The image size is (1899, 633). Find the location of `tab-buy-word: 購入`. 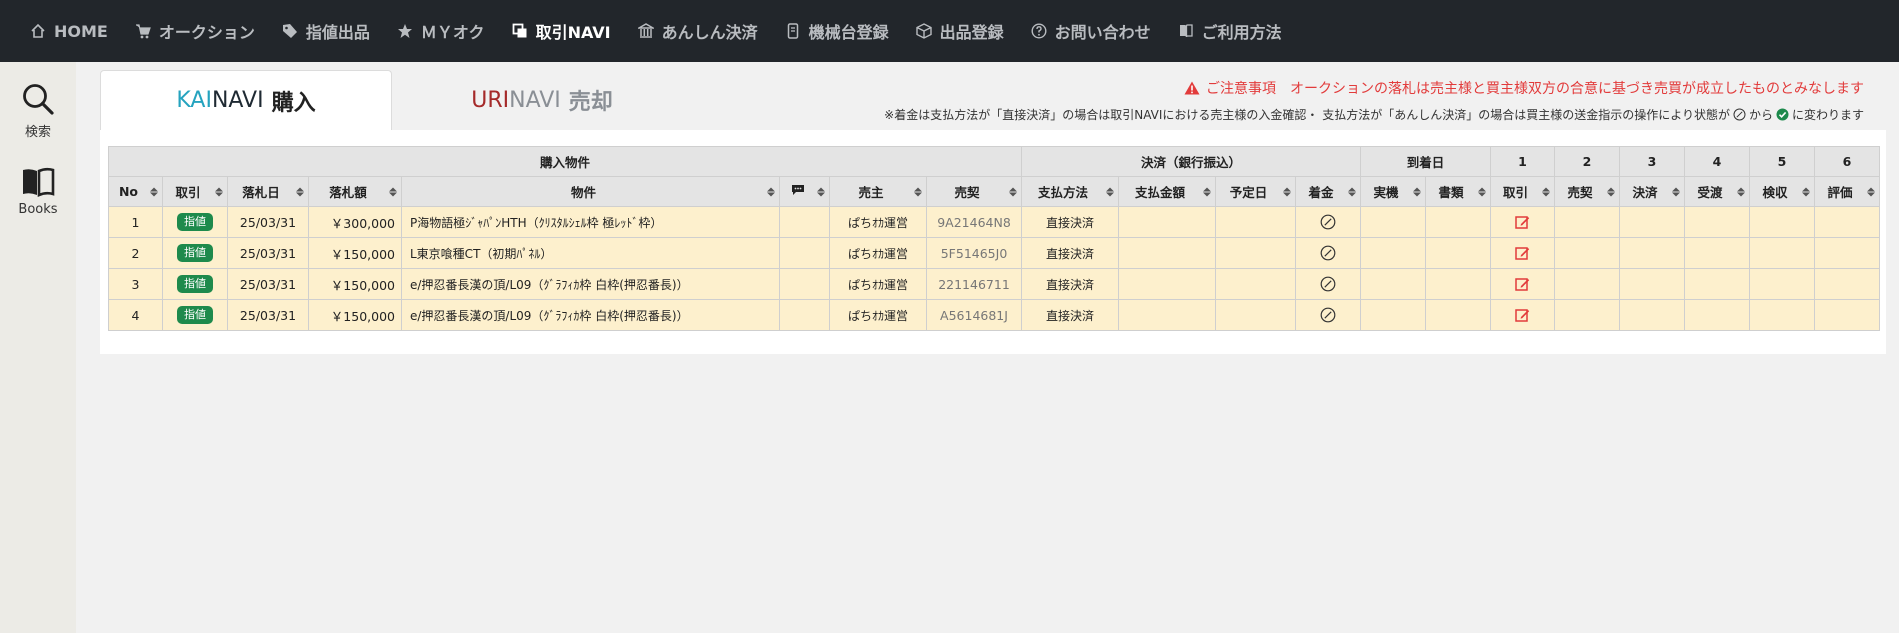

tab-buy-word: 購入 is located at coordinates (293, 103).